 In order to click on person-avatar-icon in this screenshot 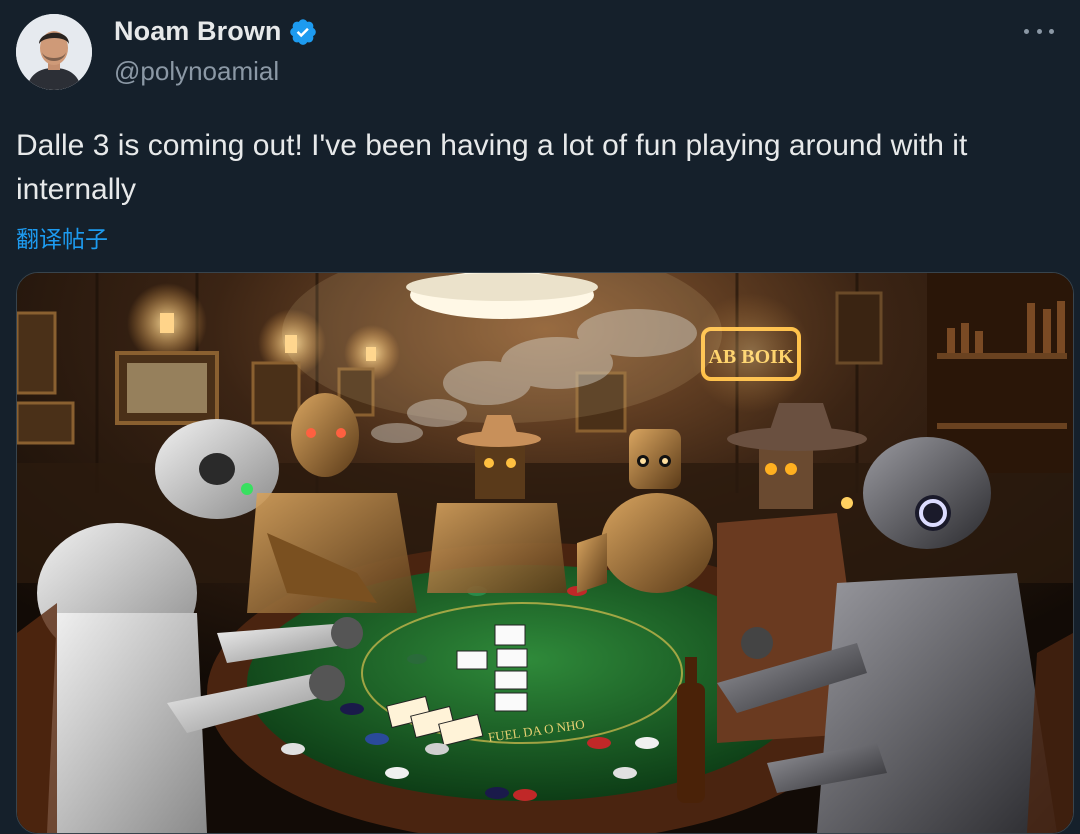, I will do `click(54, 52)`.